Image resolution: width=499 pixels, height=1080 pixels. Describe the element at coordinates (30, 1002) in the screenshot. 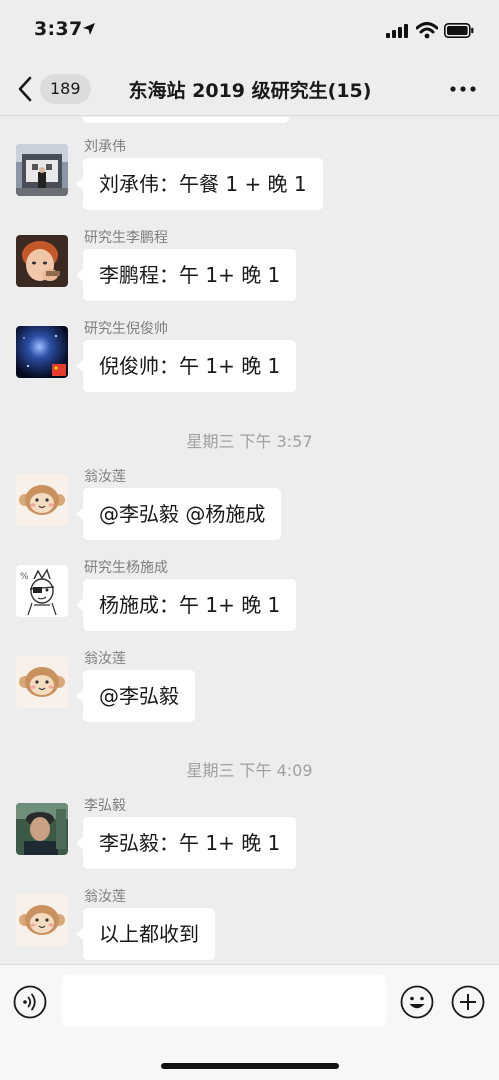

I see `voice-input-button` at that location.